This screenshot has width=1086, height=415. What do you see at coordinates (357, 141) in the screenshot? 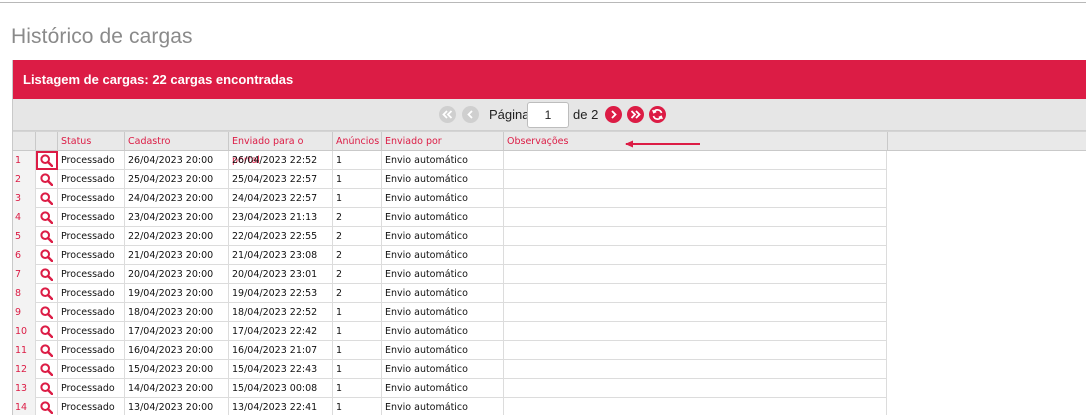
I see `column-header-anuncios: Anúncios` at bounding box center [357, 141].